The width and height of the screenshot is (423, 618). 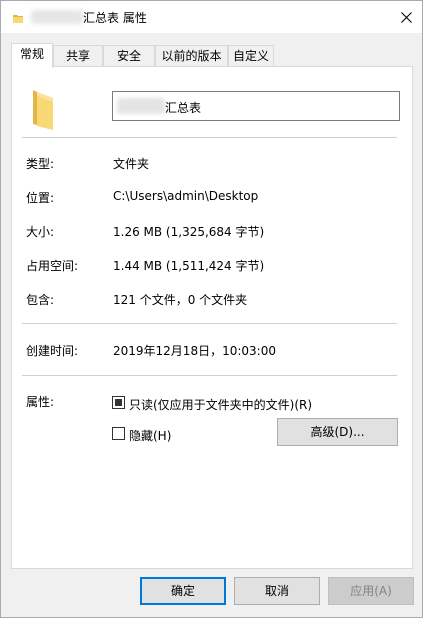 I want to click on created-label: 创建时间:, so click(x=52, y=351).